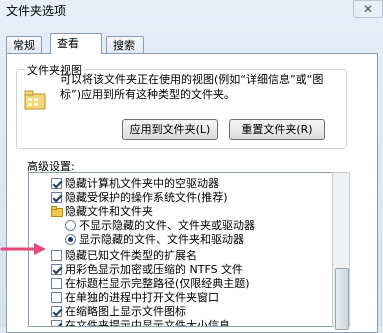 The image size is (383, 333). I want to click on list-item-label: 隐藏受保护的操作系统文件(推荐), so click(146, 197).